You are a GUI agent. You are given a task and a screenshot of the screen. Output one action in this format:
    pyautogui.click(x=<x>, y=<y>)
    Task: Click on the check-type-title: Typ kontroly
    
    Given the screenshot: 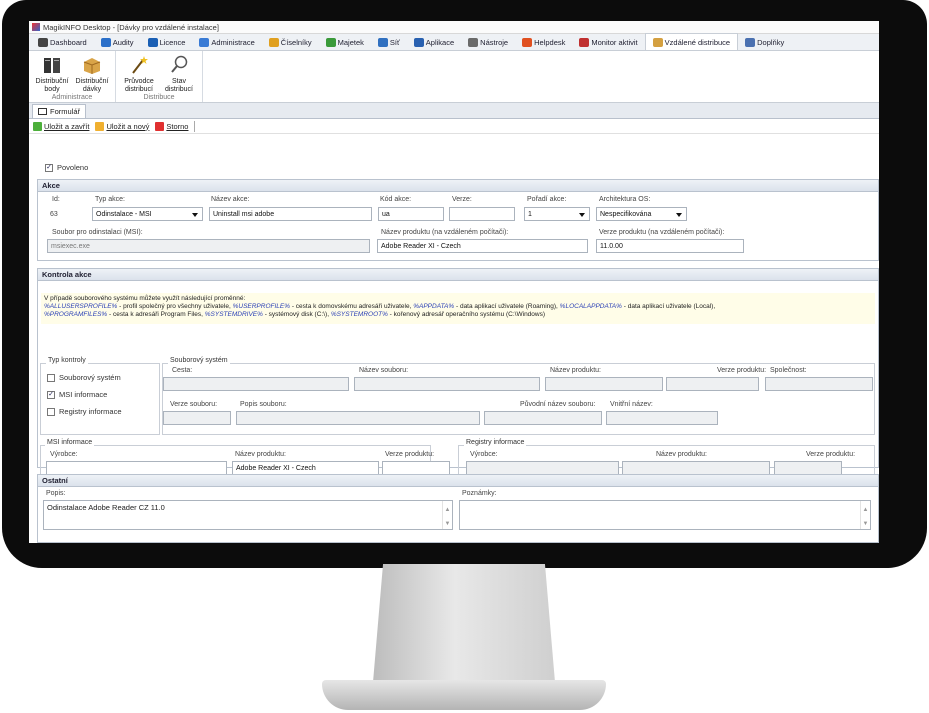 What is the action you would take?
    pyautogui.click(x=67, y=360)
    